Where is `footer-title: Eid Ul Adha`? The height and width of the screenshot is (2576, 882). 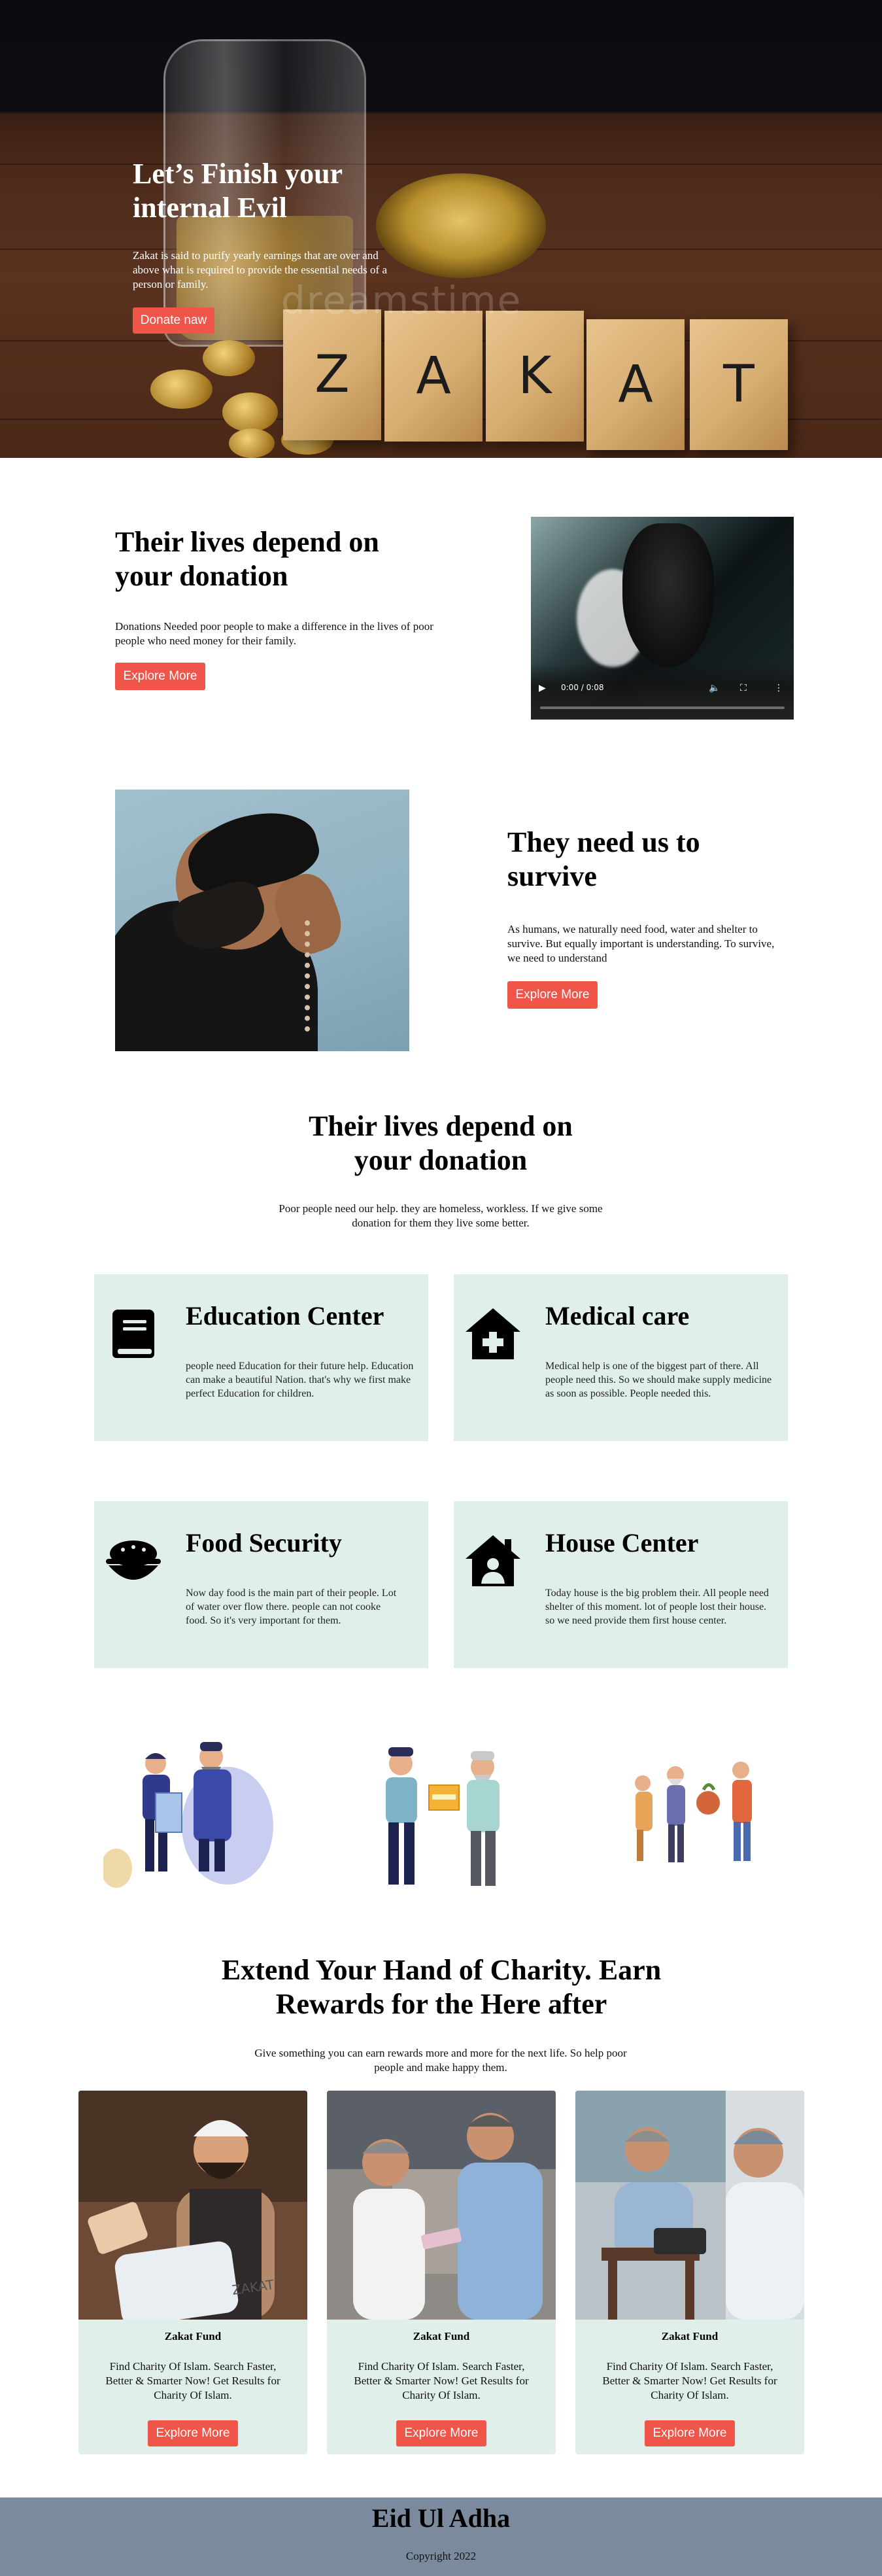
footer-title: Eid Ul Adha is located at coordinates (441, 2518).